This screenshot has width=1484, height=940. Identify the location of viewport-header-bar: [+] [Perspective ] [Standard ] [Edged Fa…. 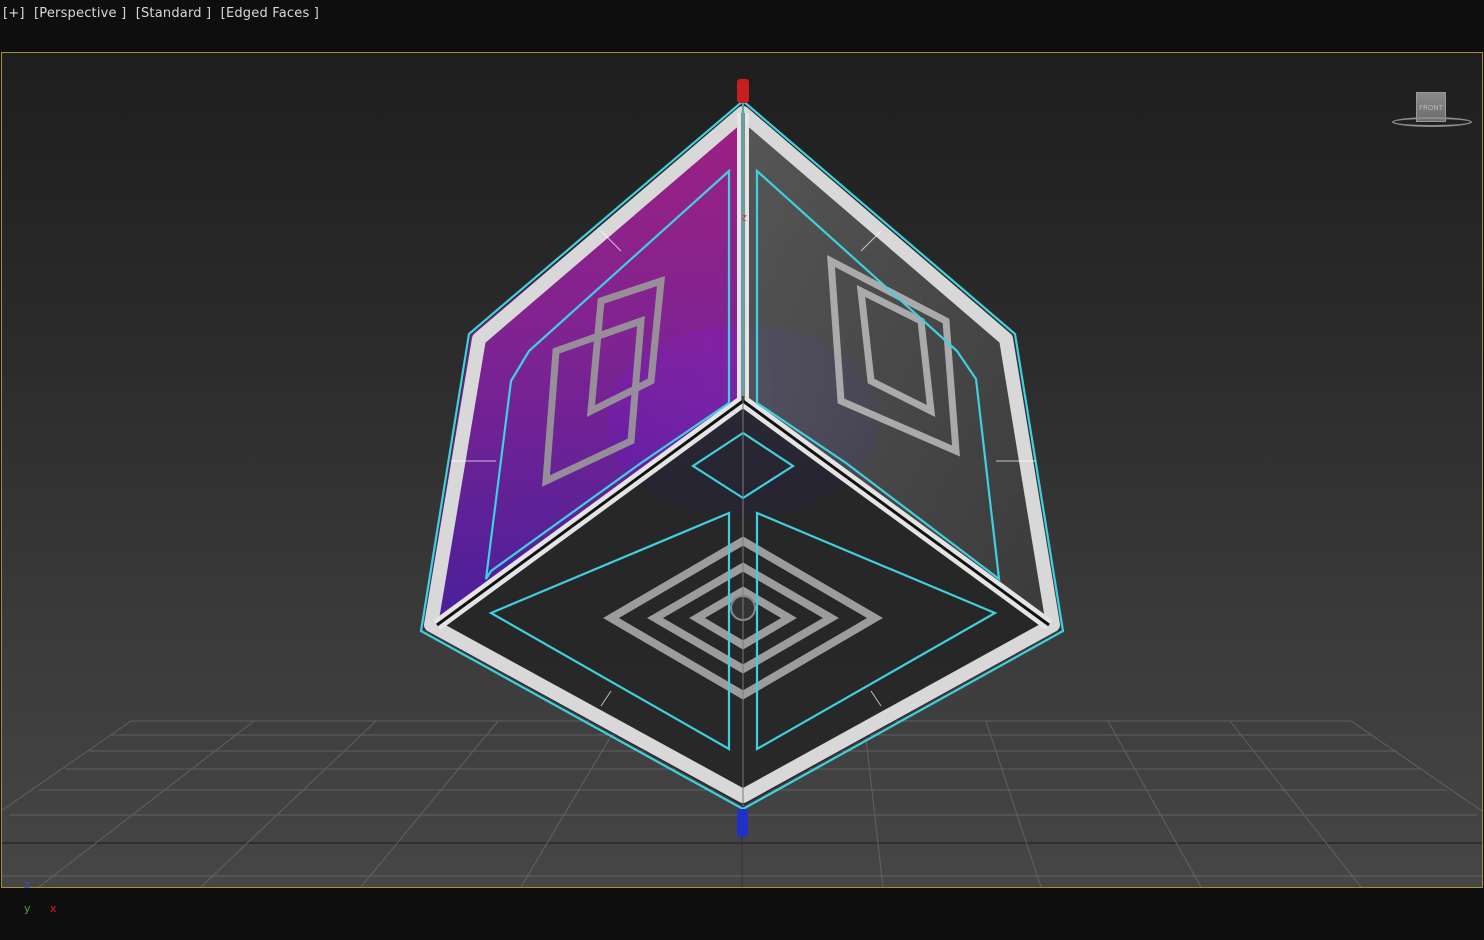
(742, 25).